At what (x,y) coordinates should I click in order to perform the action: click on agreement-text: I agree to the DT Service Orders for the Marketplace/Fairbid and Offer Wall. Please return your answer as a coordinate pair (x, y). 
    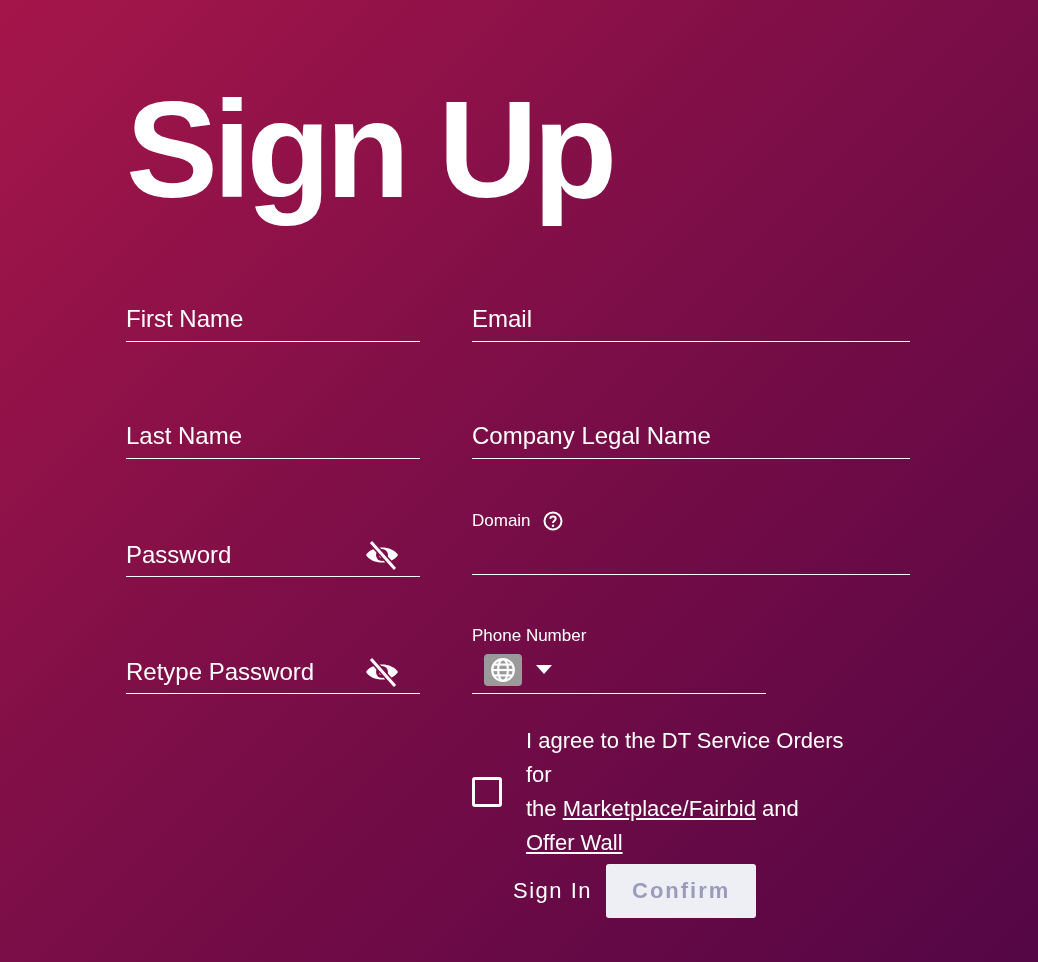
    Looking at the image, I should click on (685, 792).